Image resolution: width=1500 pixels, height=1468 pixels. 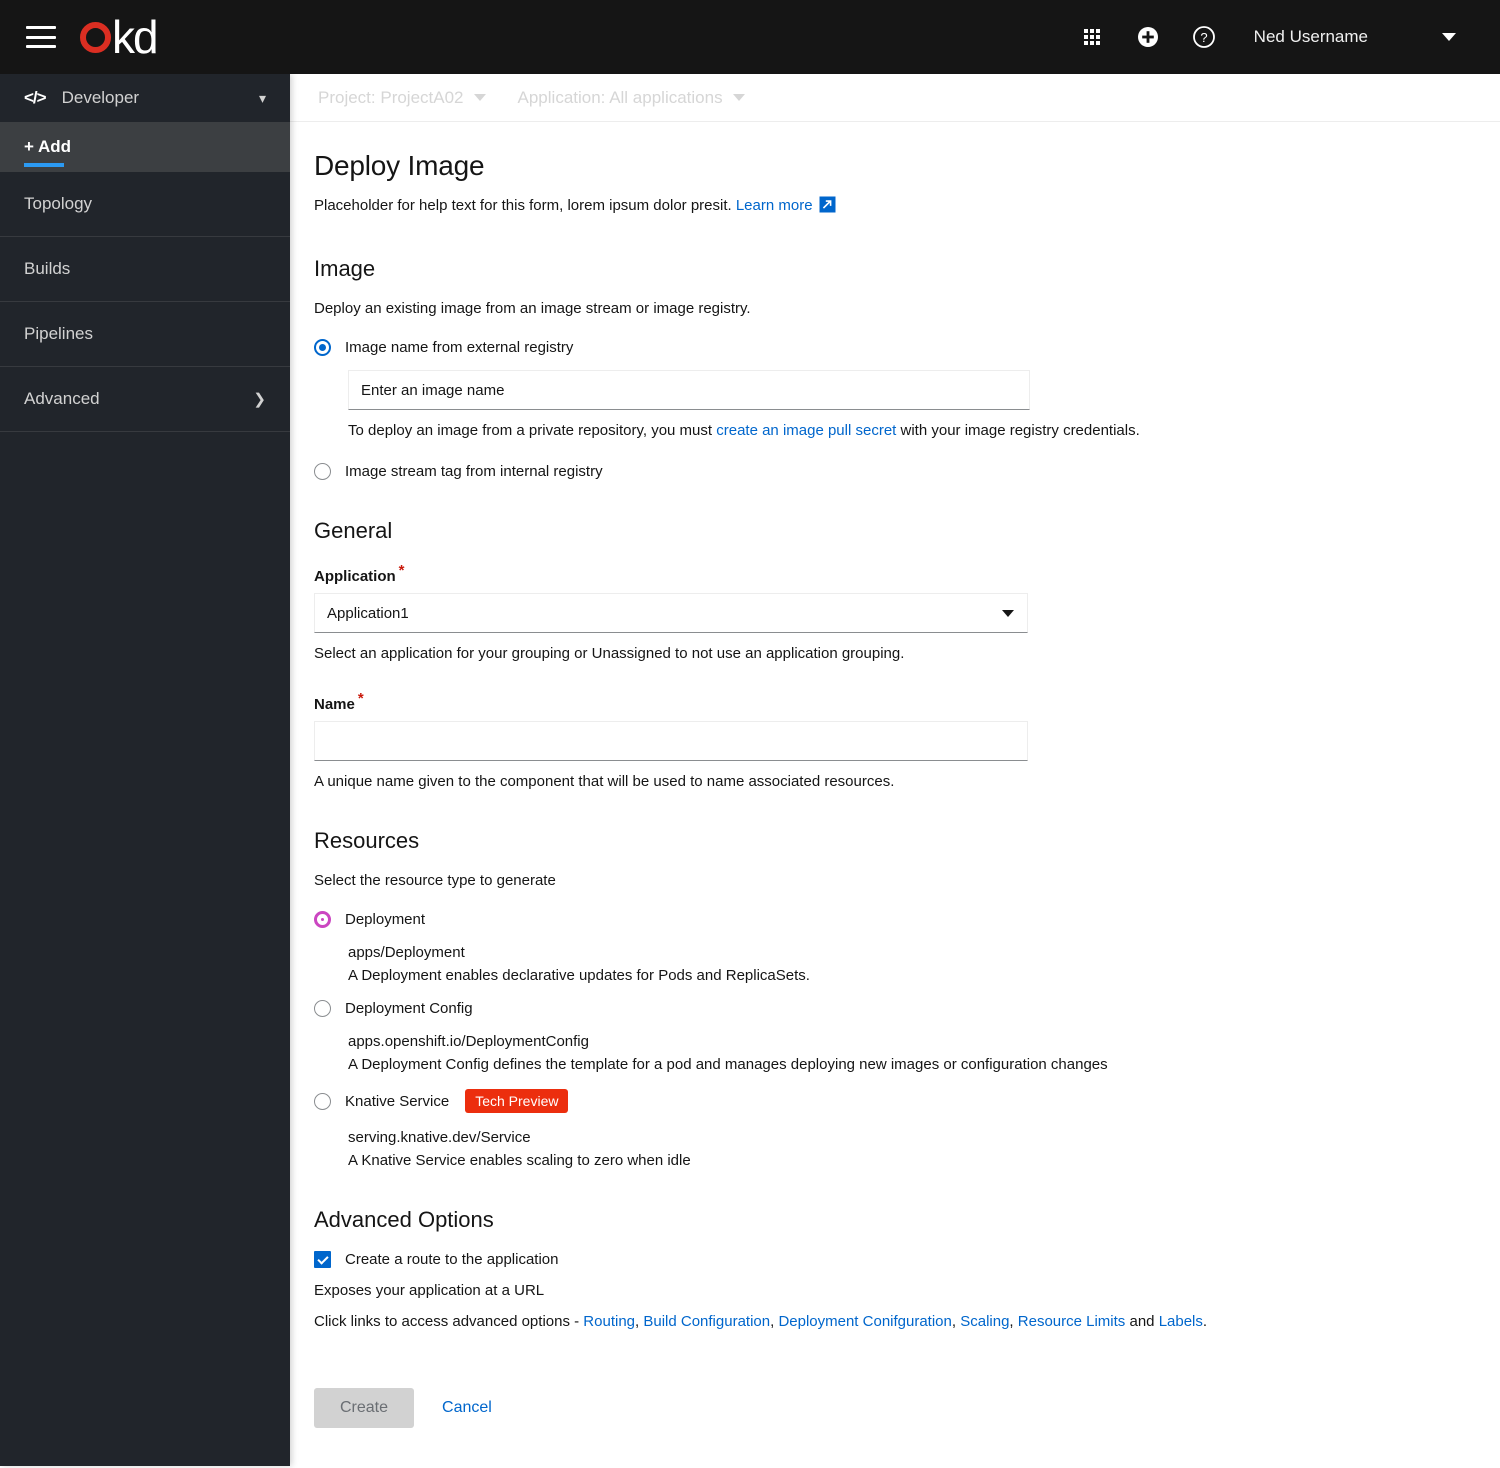 I want to click on application-label: Application *, so click(x=359, y=573).